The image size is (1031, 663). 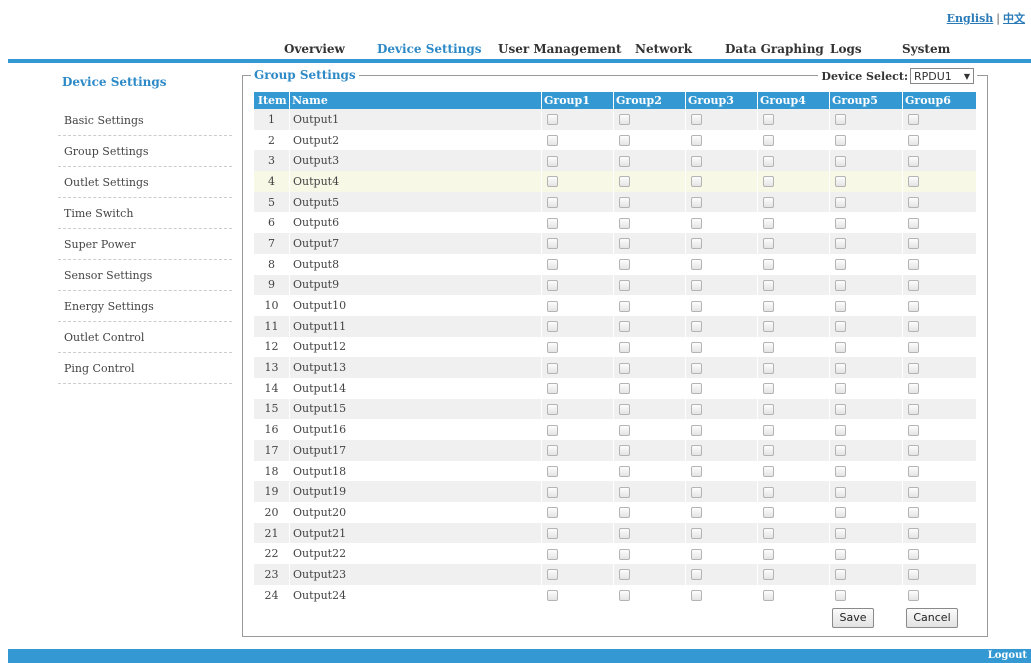 I want to click on device-select-dropdown: RPDU1 ▼, so click(x=942, y=76).